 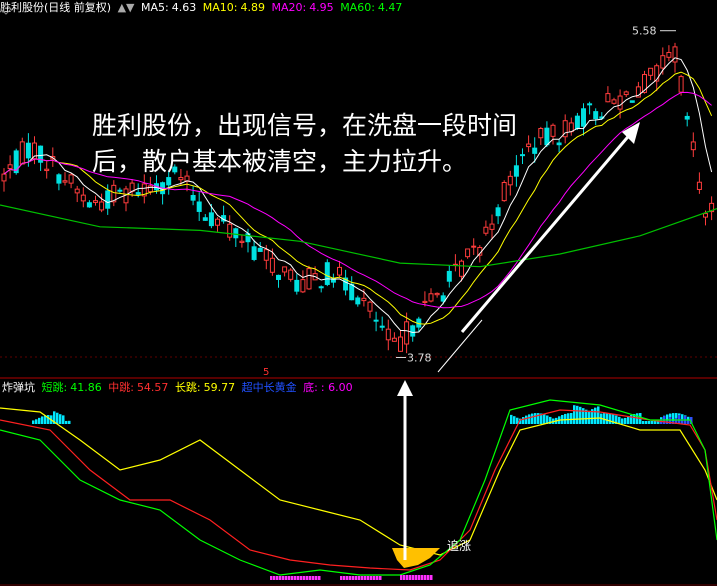 What do you see at coordinates (155, 7) in the screenshot?
I see `ma5-label: MA5:` at bounding box center [155, 7].